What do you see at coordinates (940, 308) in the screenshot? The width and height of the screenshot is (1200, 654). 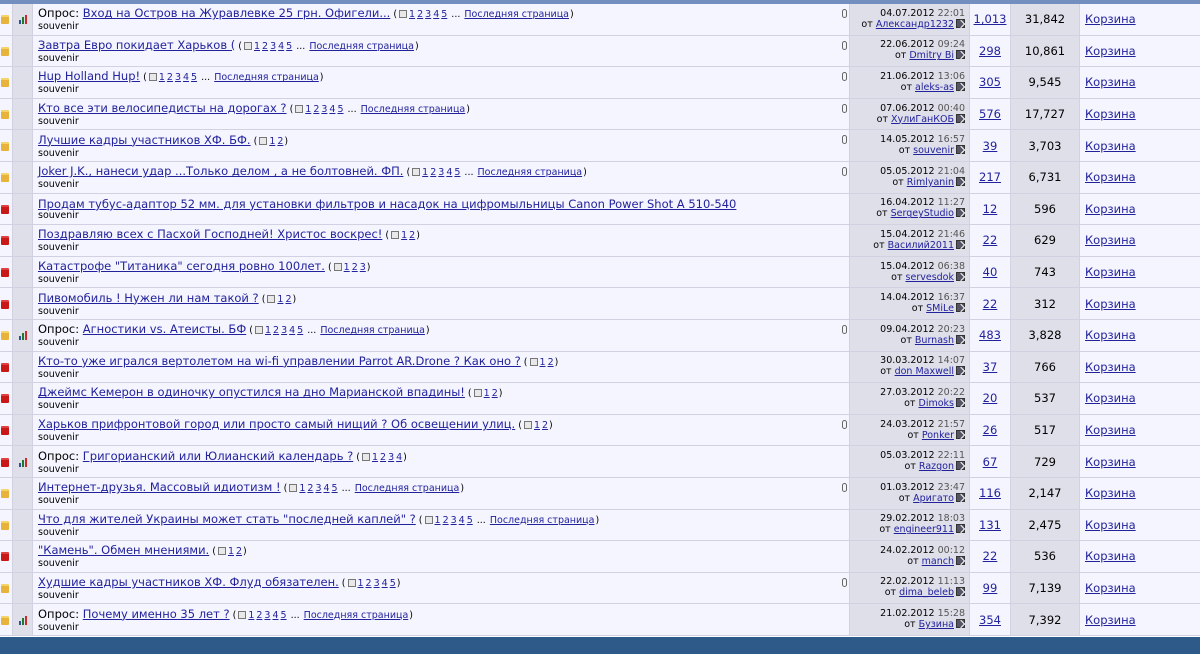 I see `last-poster-link: SMiLe` at bounding box center [940, 308].